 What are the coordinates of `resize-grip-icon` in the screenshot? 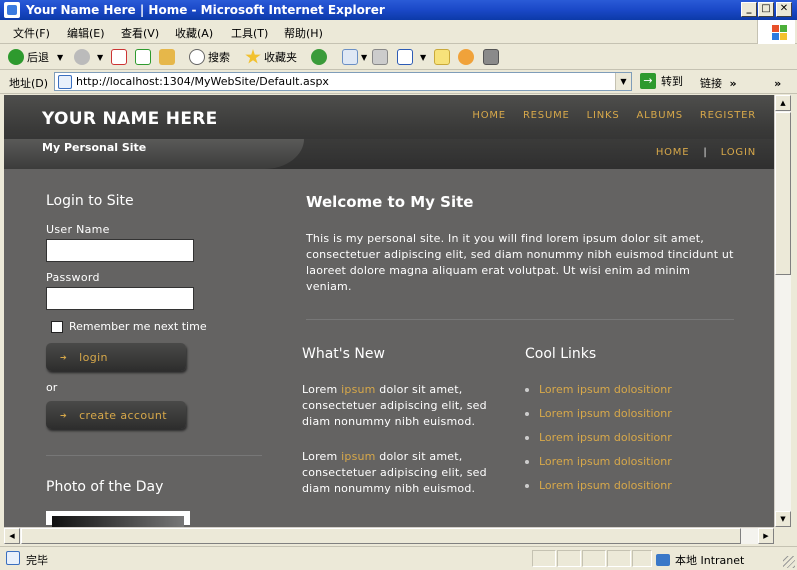 It's located at (789, 562).